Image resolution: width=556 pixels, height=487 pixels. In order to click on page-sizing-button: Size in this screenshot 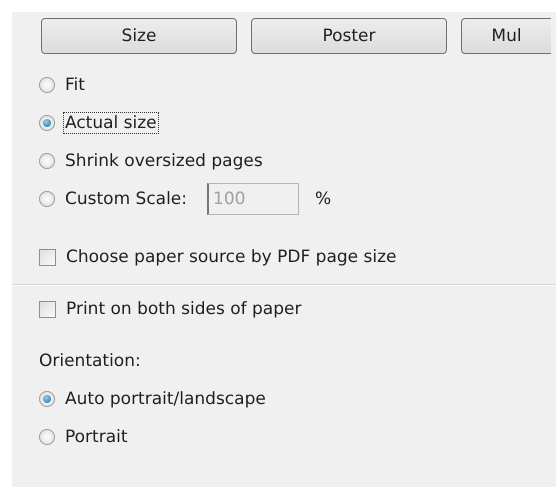, I will do `click(139, 36)`.